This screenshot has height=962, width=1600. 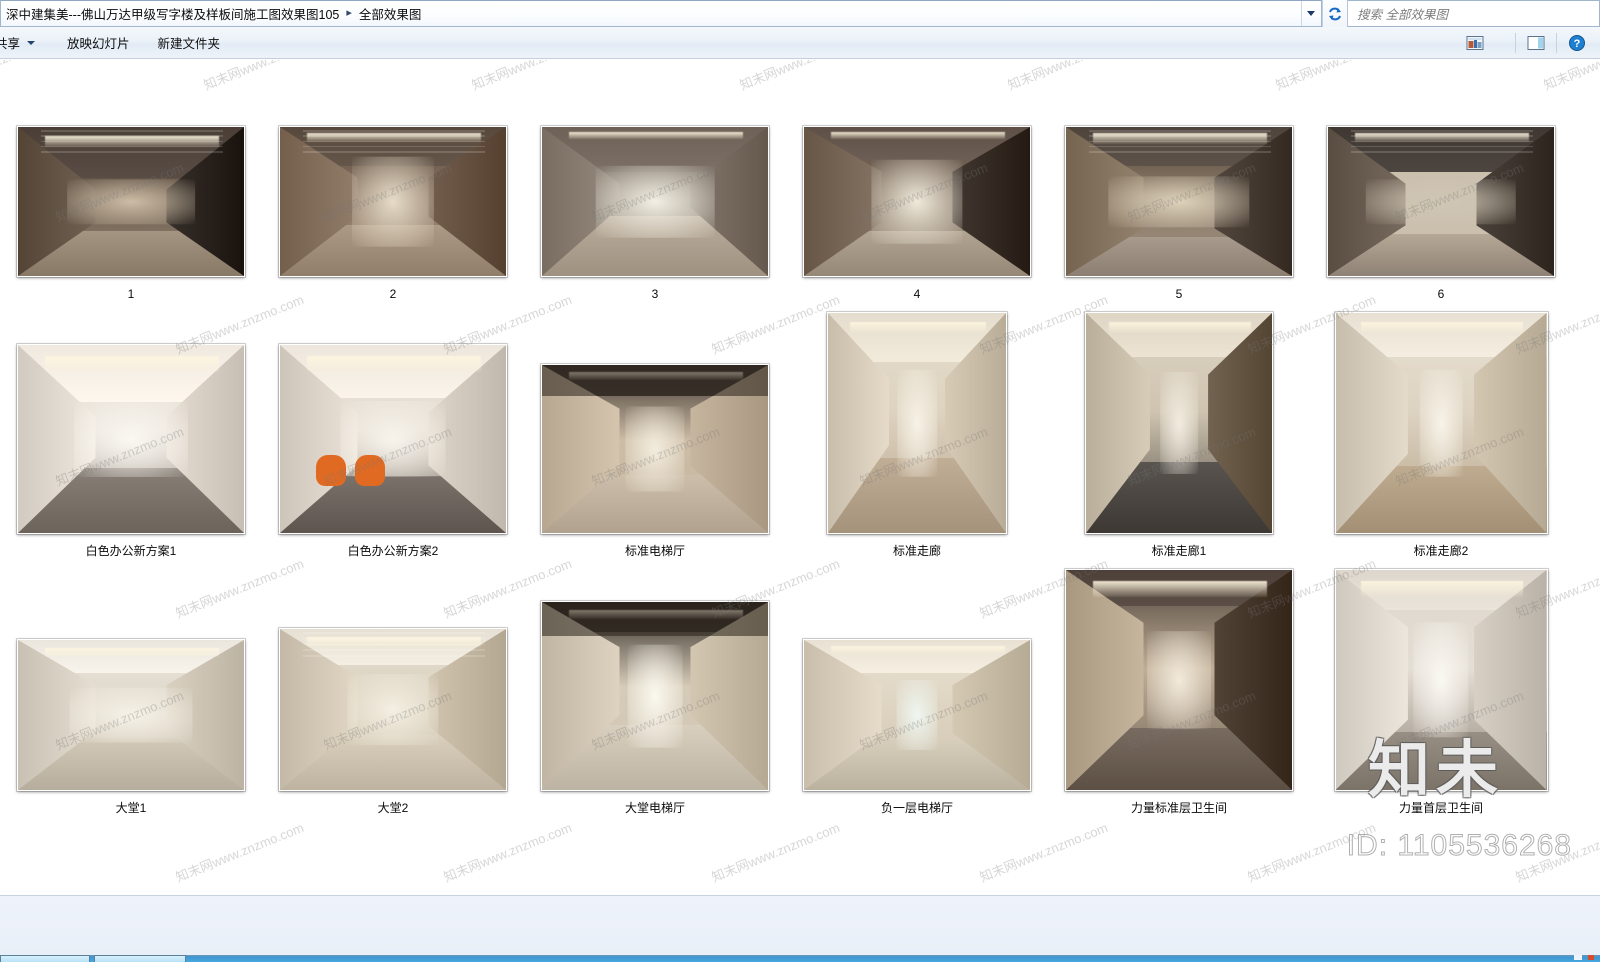 What do you see at coordinates (131, 294) in the screenshot?
I see `thumbnail-label: 1` at bounding box center [131, 294].